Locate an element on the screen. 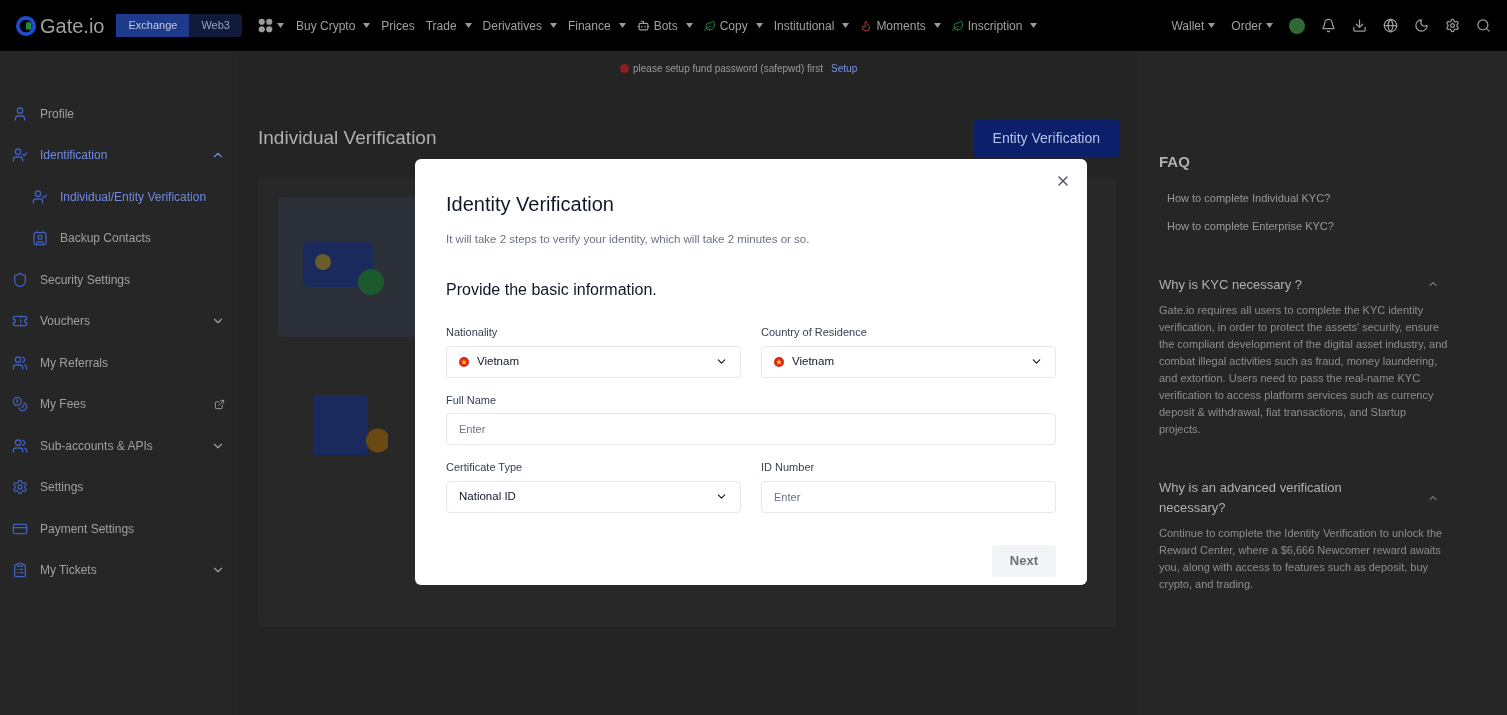 This screenshot has height=715, width=1507. notice-text: please setup fund password (safepwd) first is located at coordinates (728, 69).